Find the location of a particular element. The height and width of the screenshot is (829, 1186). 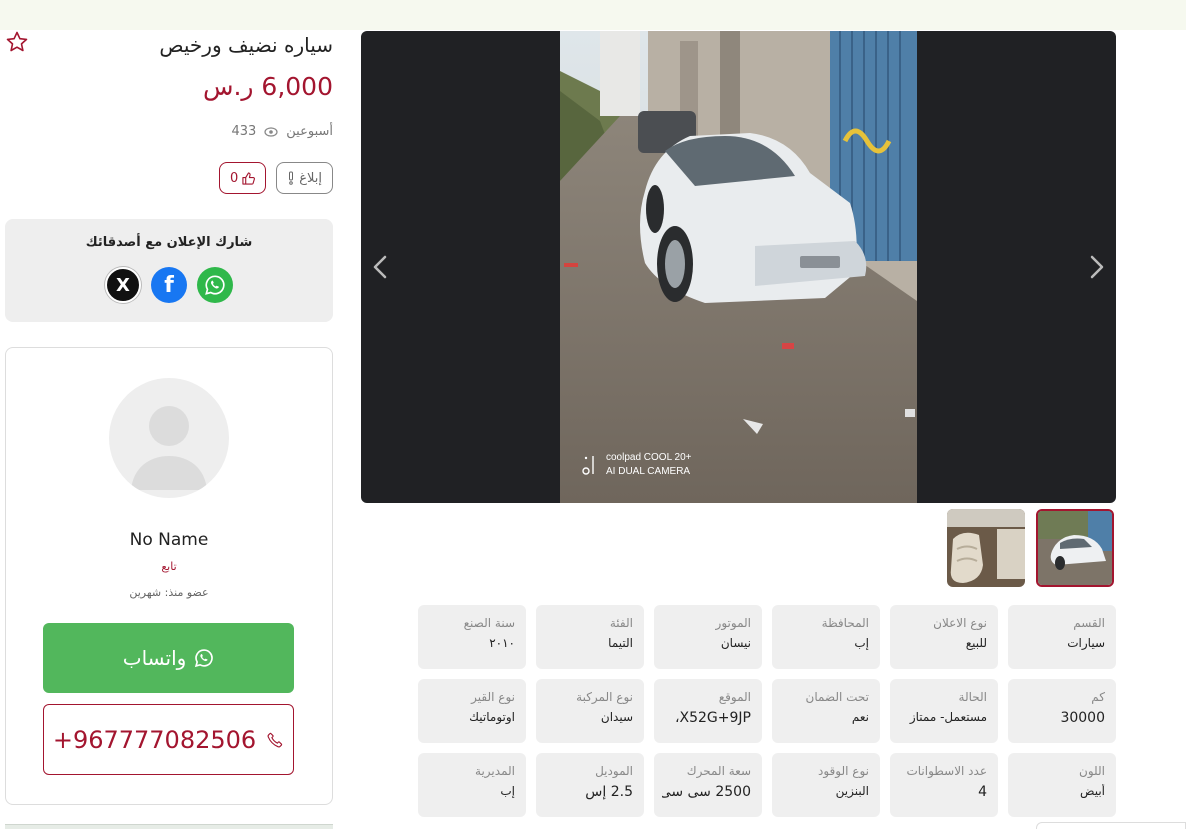

listing-actions: إبلاغ 0 is located at coordinates (275, 178).